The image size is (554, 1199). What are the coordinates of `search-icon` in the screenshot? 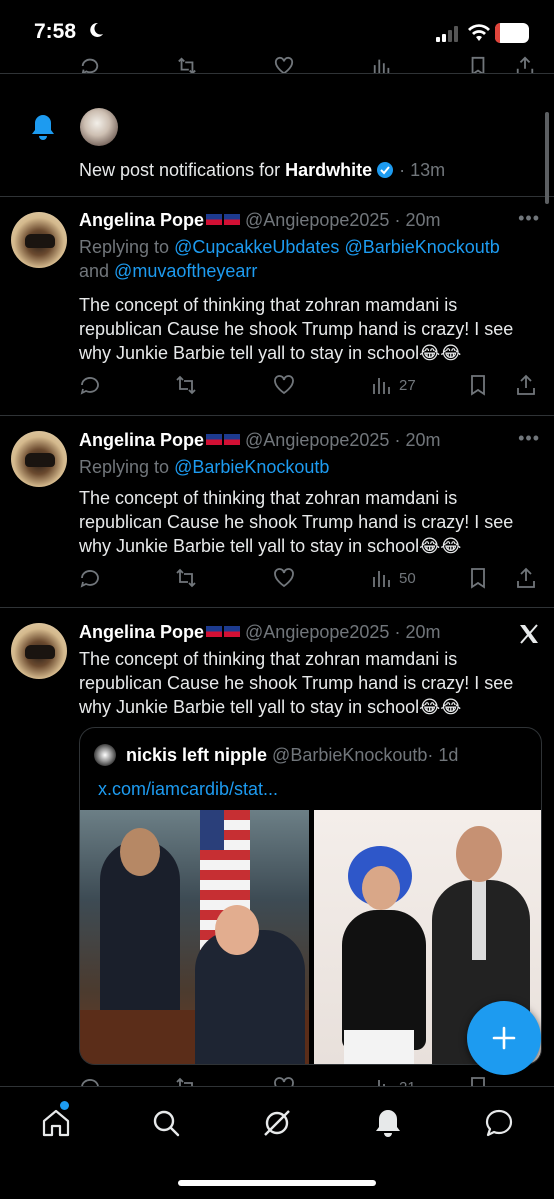 It's located at (166, 1123).